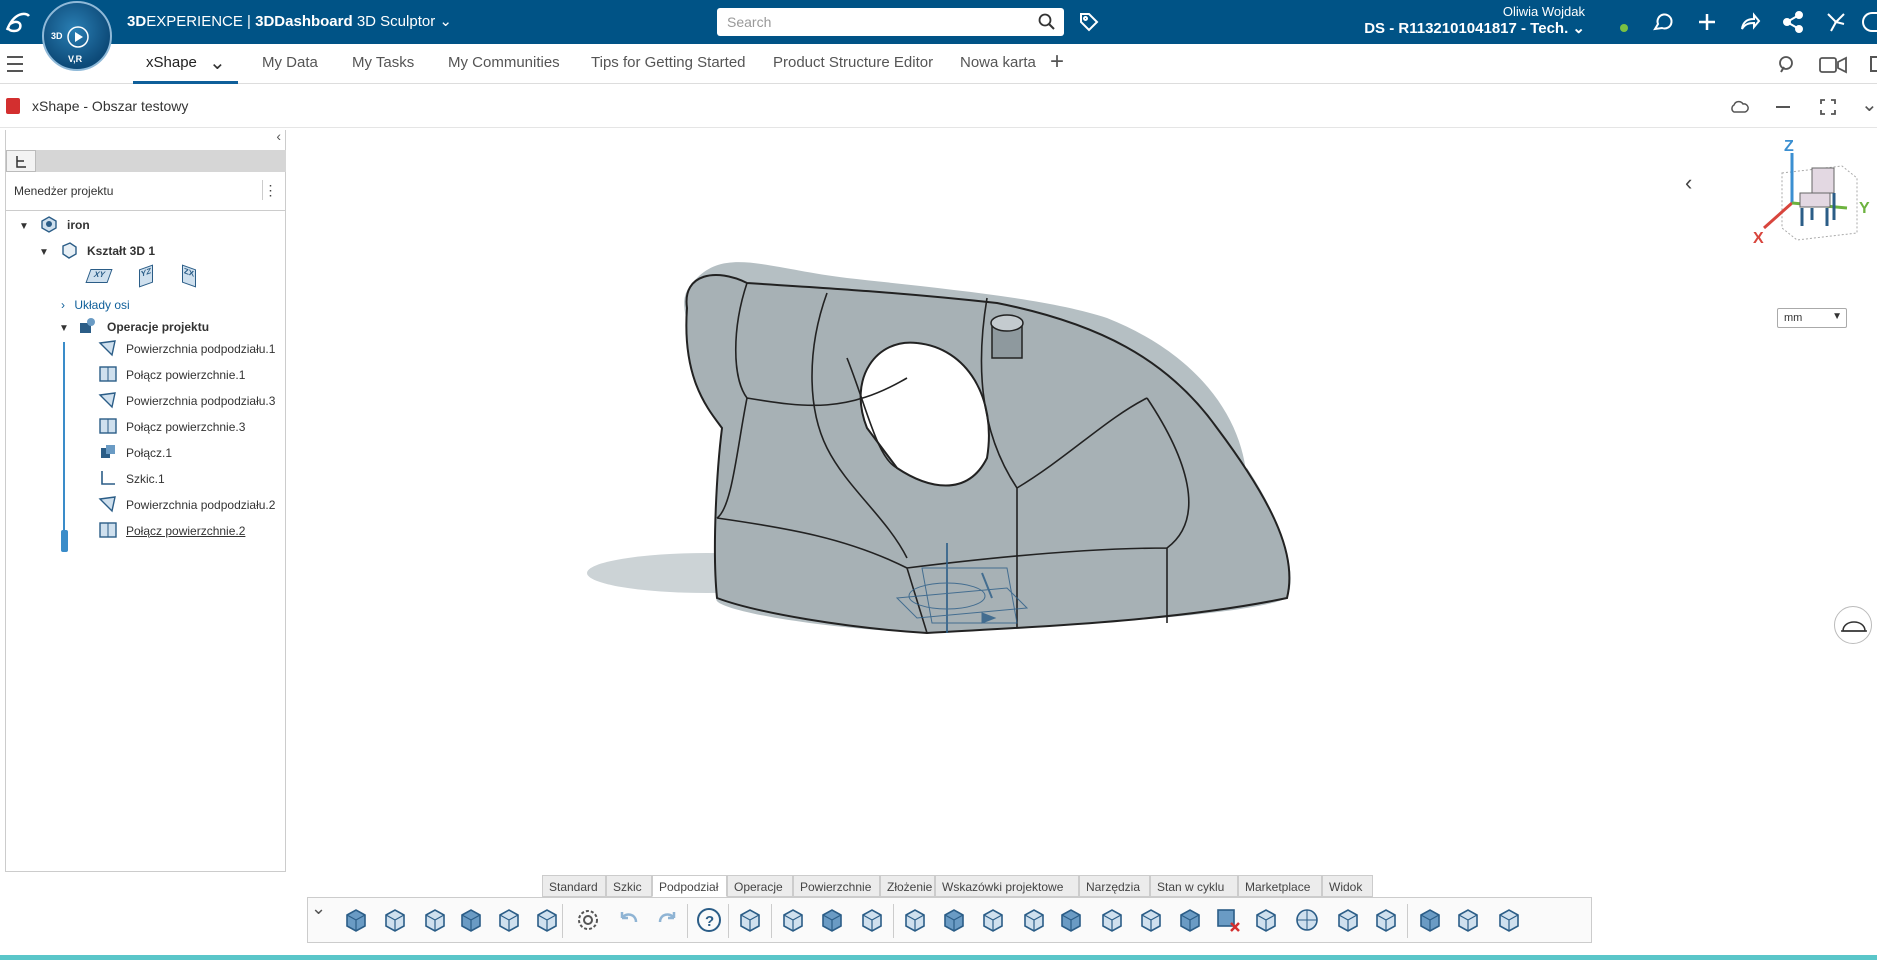 Image resolution: width=1877 pixels, height=960 pixels. What do you see at coordinates (1509, 920) in the screenshot?
I see `mesh-icon` at bounding box center [1509, 920].